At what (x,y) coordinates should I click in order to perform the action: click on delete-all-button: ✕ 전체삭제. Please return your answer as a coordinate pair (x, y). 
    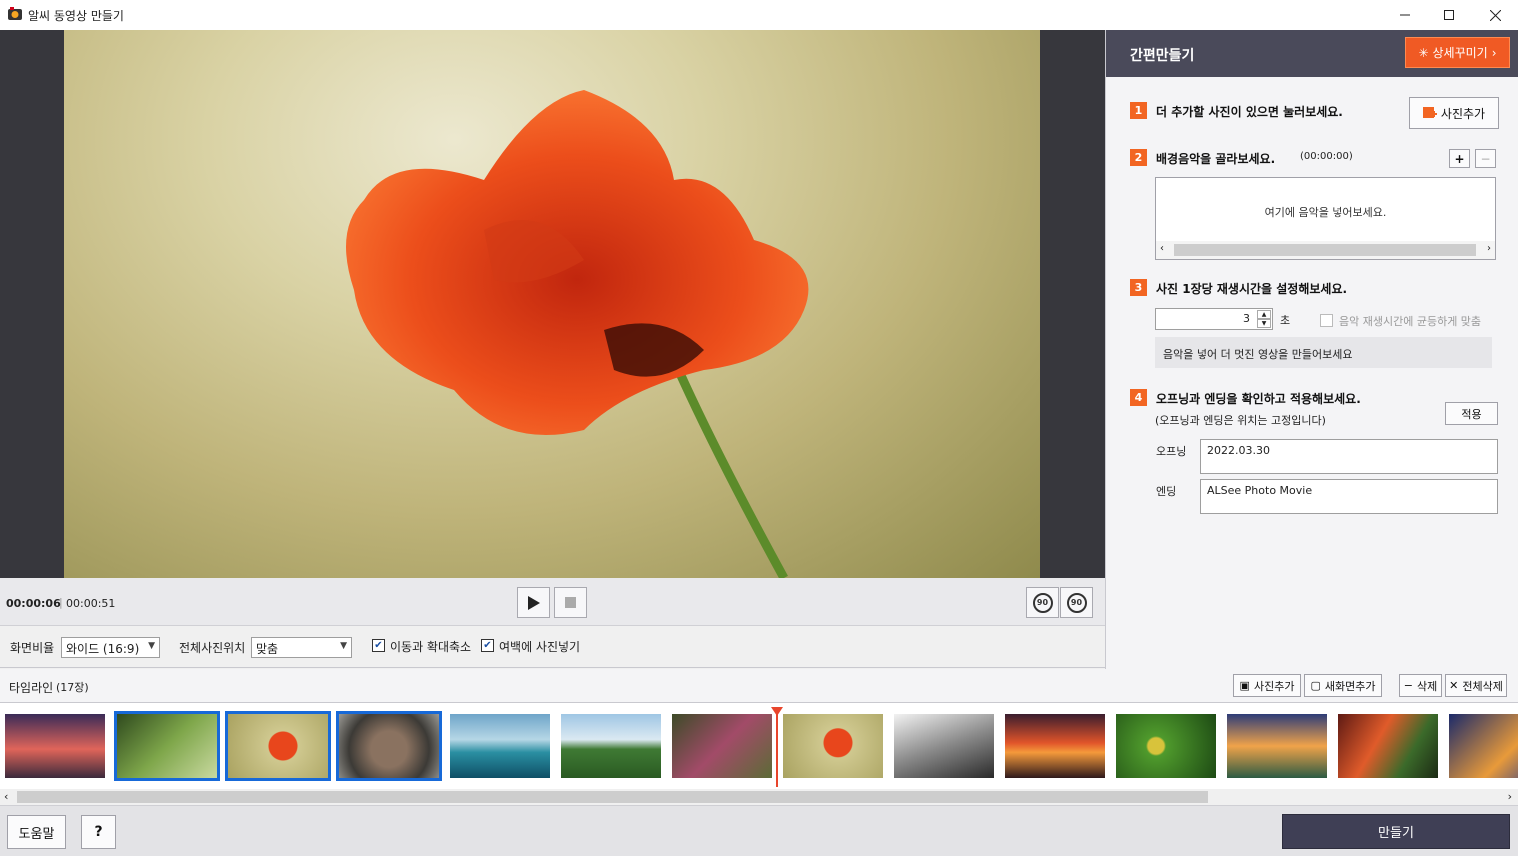
    Looking at the image, I should click on (1476, 685).